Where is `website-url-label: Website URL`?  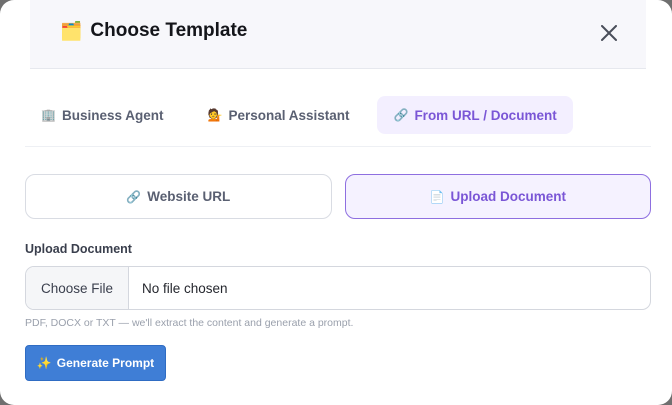 website-url-label: Website URL is located at coordinates (189, 196).